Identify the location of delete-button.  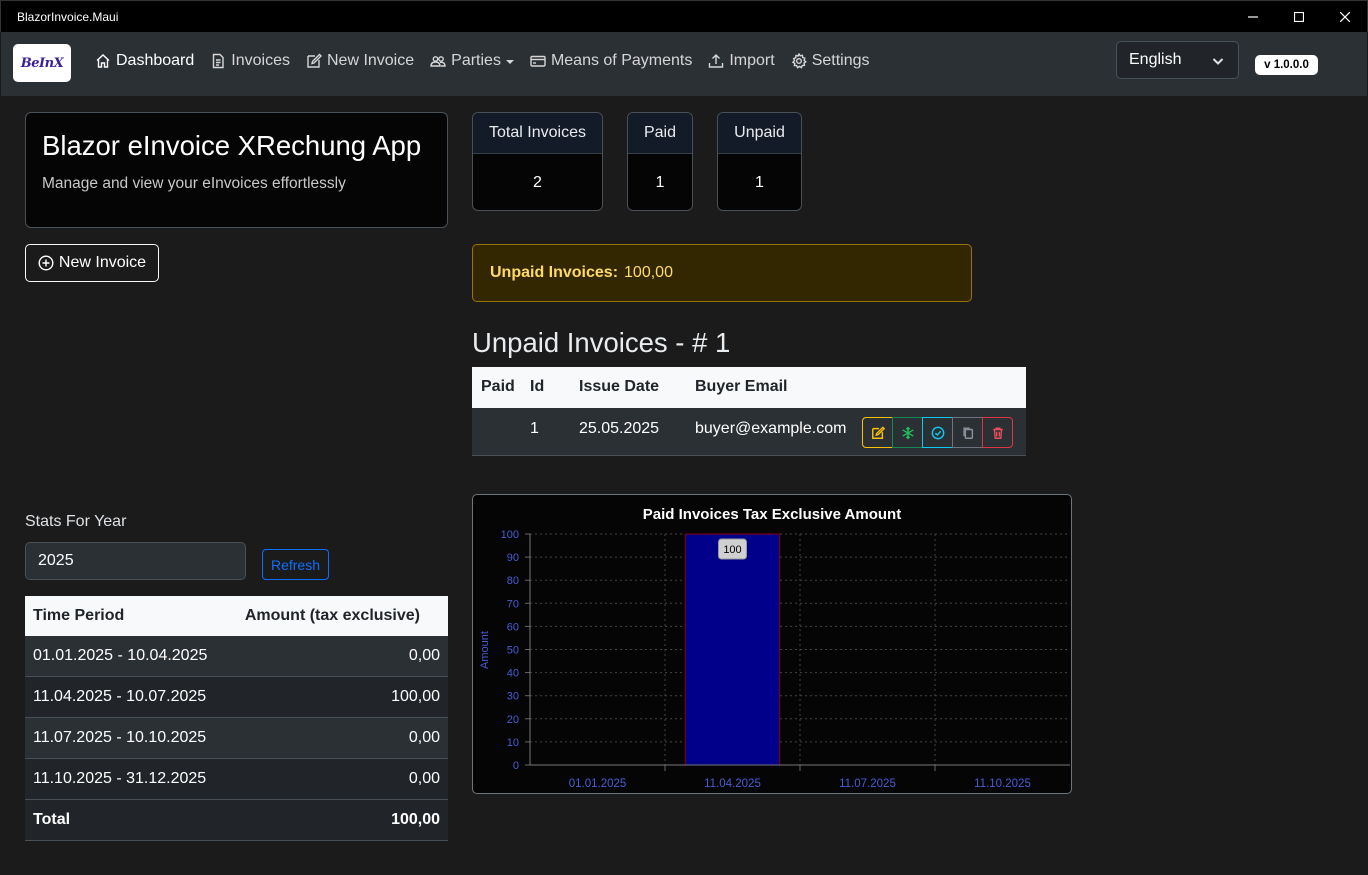
(997, 432).